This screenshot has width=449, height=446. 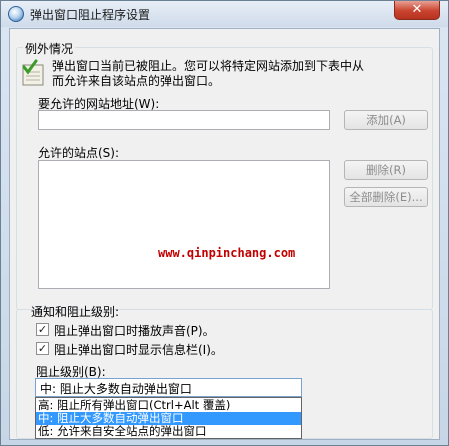 I want to click on internet-explorer-icon, so click(x=16, y=14).